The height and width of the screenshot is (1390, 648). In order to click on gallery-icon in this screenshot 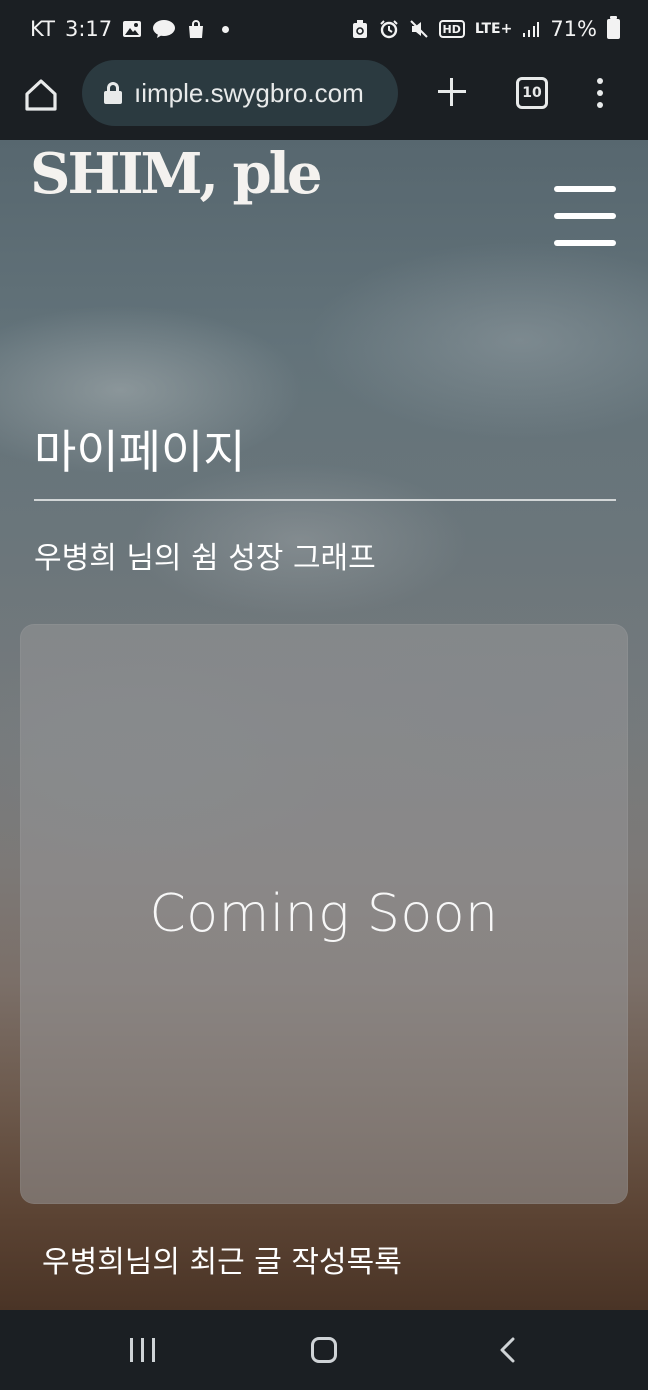, I will do `click(132, 29)`.